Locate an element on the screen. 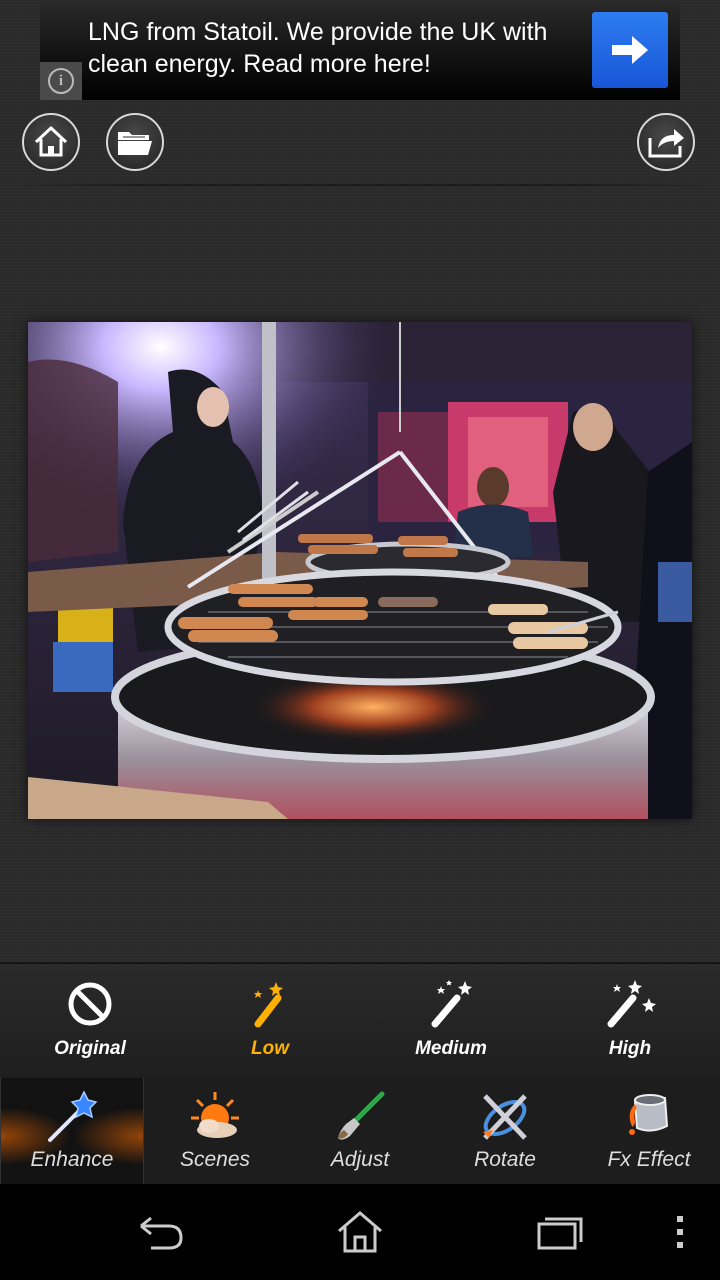 The height and width of the screenshot is (1280, 720). enhance-level-bar: Original Low Medium High is located at coordinates (360, 1021).